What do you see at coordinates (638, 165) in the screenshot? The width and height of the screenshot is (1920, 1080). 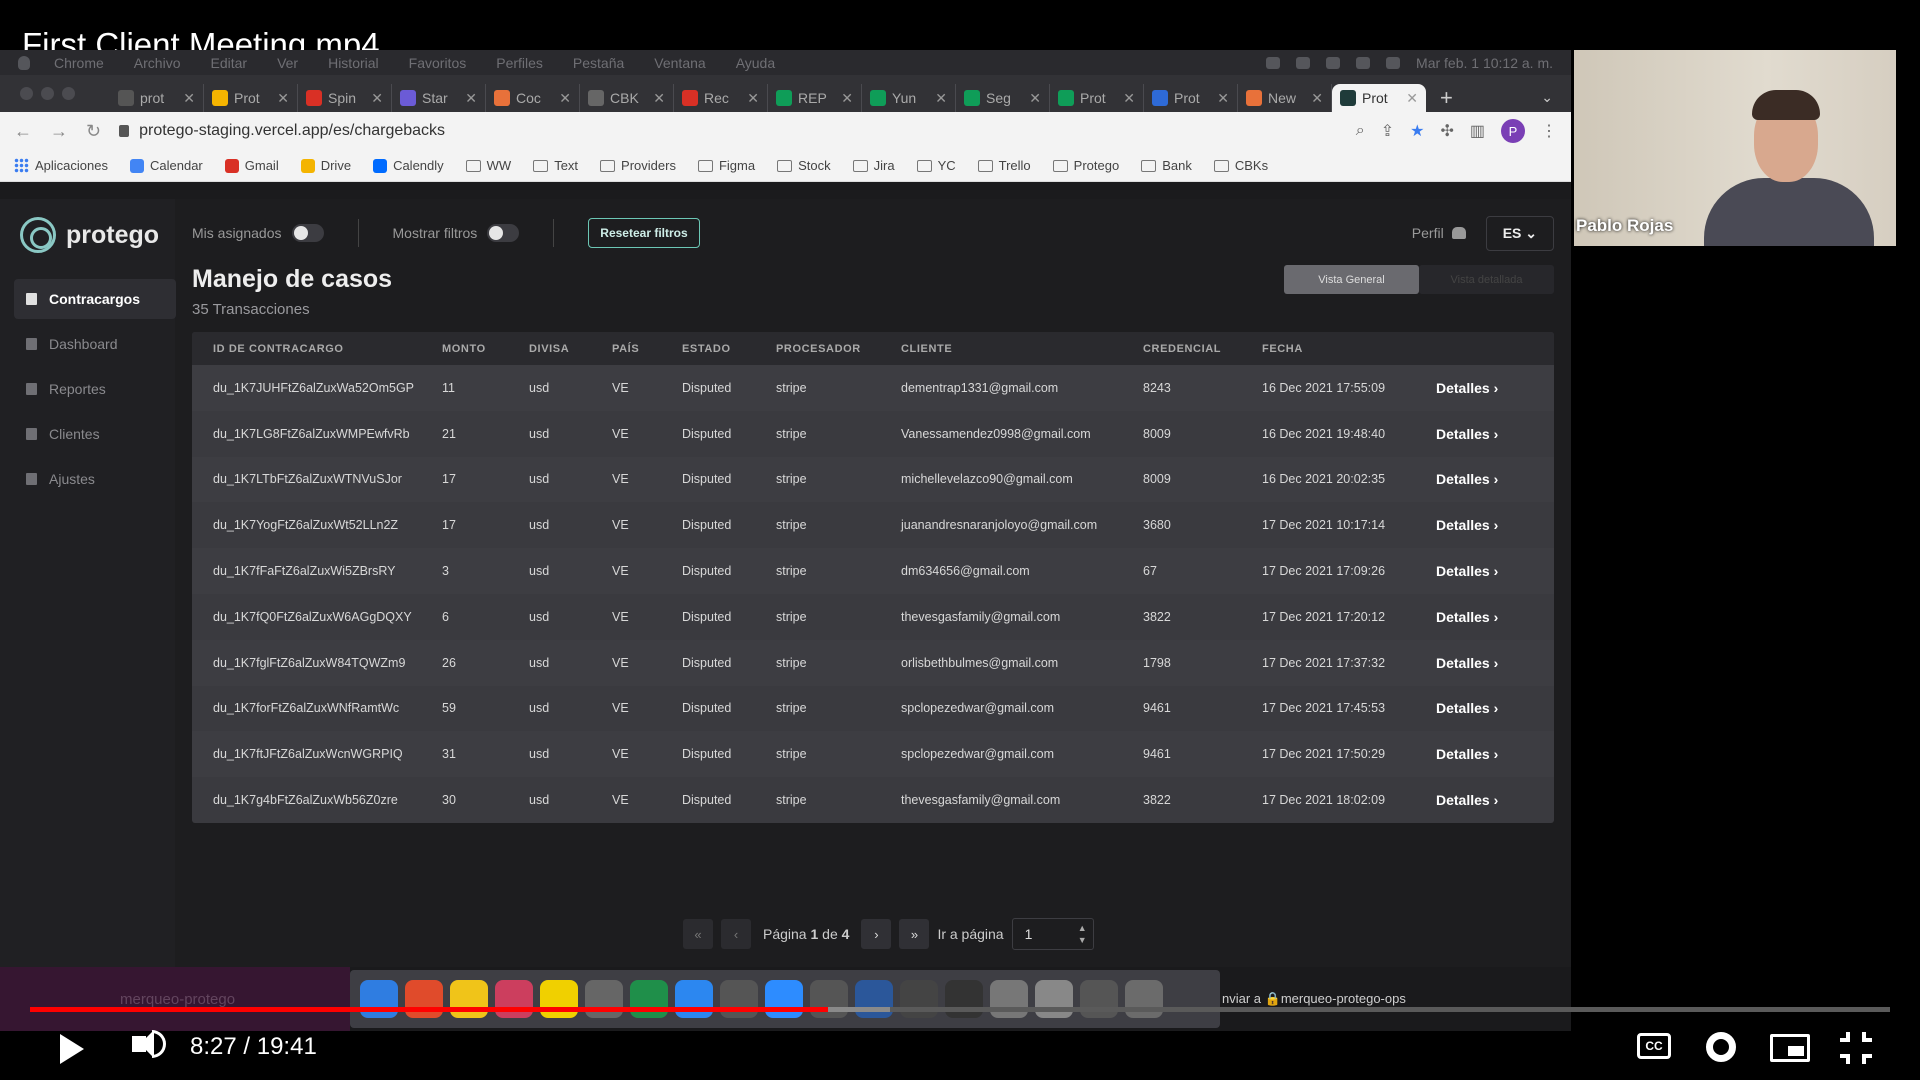 I see `bookmark-item: Providers` at bounding box center [638, 165].